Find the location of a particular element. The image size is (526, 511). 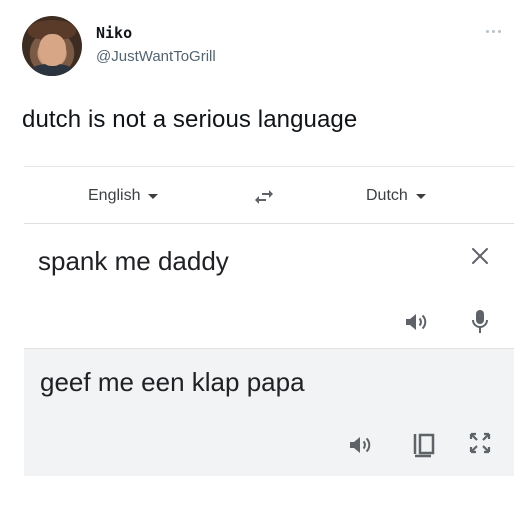

avatar is located at coordinates (52, 46).